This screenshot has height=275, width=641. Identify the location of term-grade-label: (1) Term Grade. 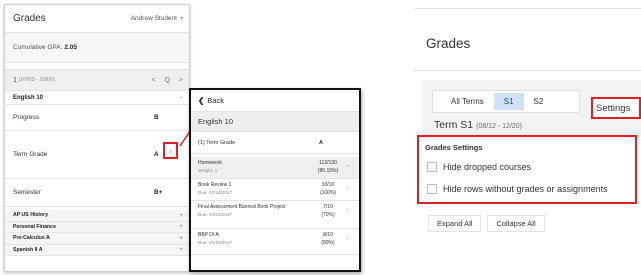
(217, 142).